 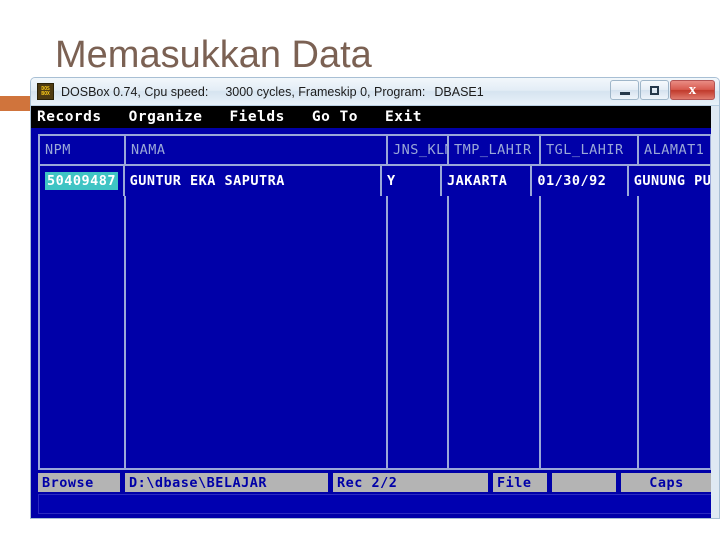 What do you see at coordinates (410, 482) in the screenshot?
I see `status-record: Rec 2/2` at bounding box center [410, 482].